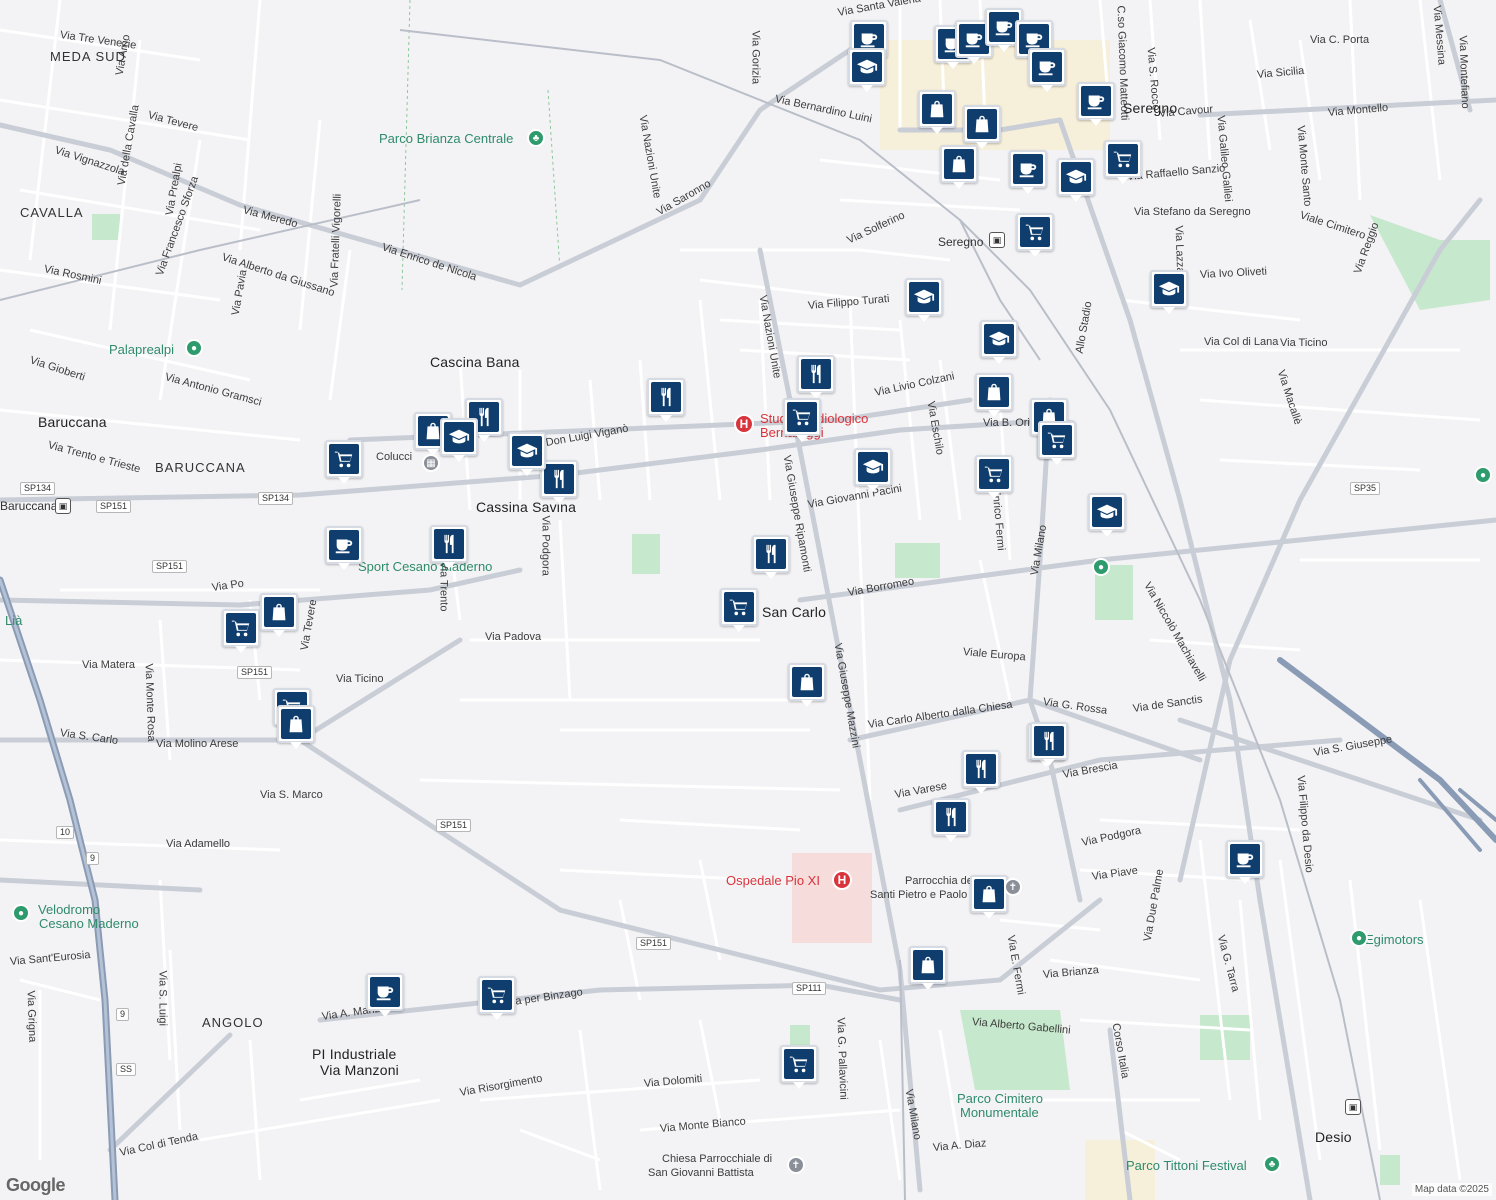  What do you see at coordinates (89, 923) in the screenshot?
I see `place-label: Cesano Maderno` at bounding box center [89, 923].